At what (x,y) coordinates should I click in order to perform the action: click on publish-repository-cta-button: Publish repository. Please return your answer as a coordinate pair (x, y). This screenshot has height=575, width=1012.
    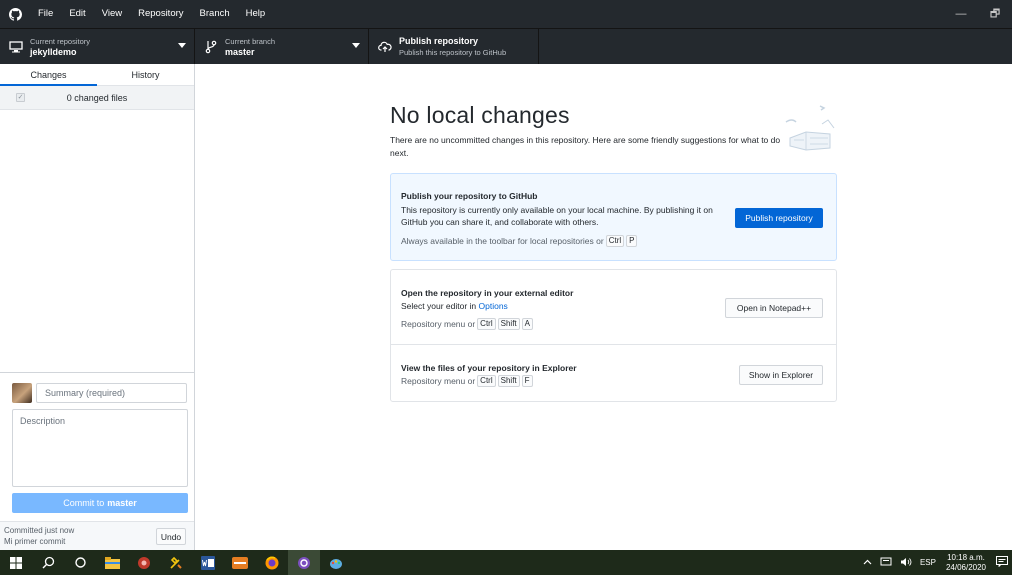
    Looking at the image, I should click on (779, 218).